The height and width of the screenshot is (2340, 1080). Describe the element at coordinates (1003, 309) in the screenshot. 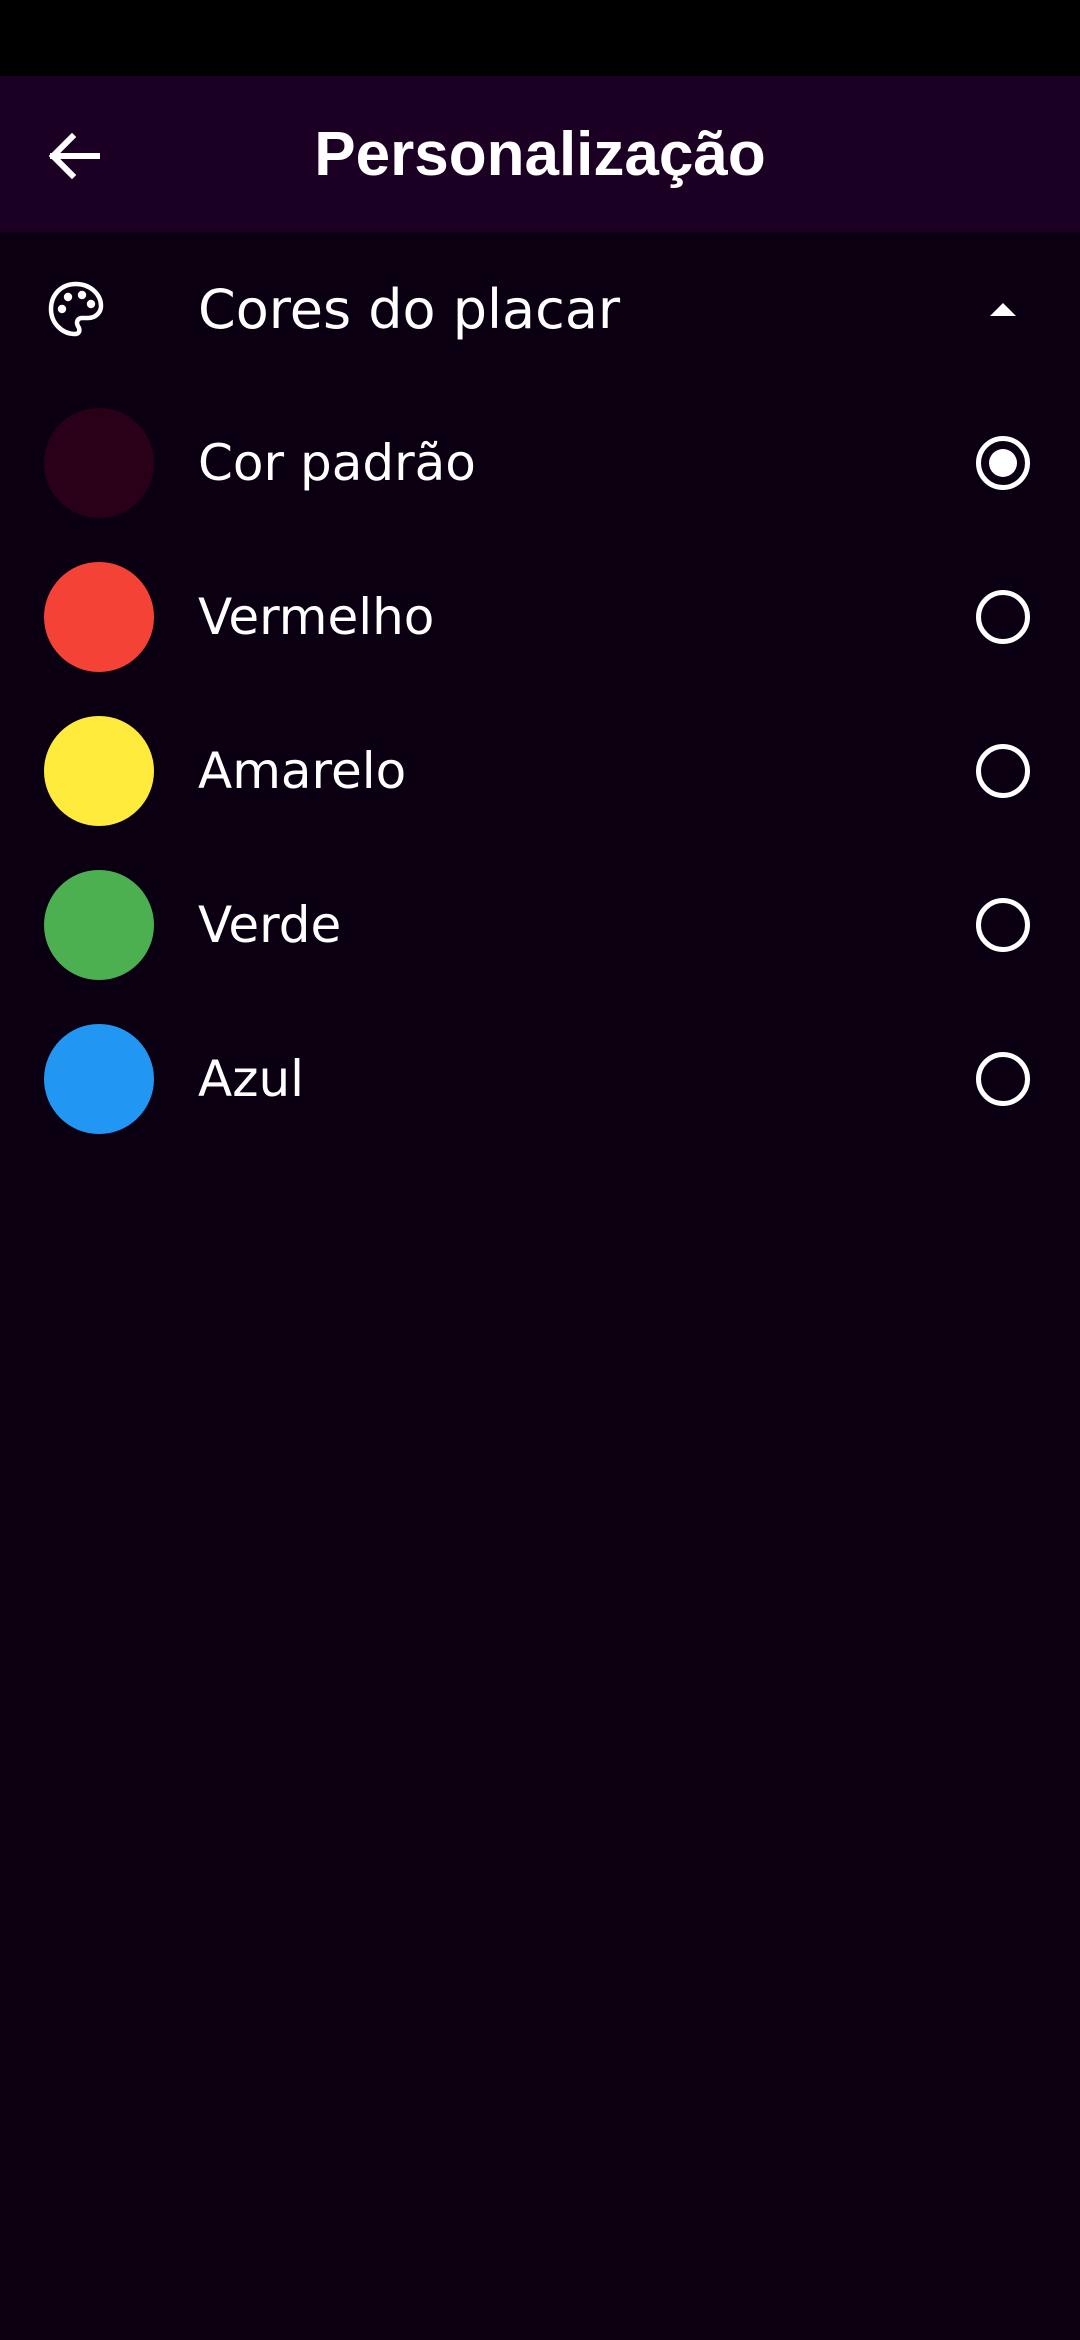

I see `caret-up-icon` at that location.